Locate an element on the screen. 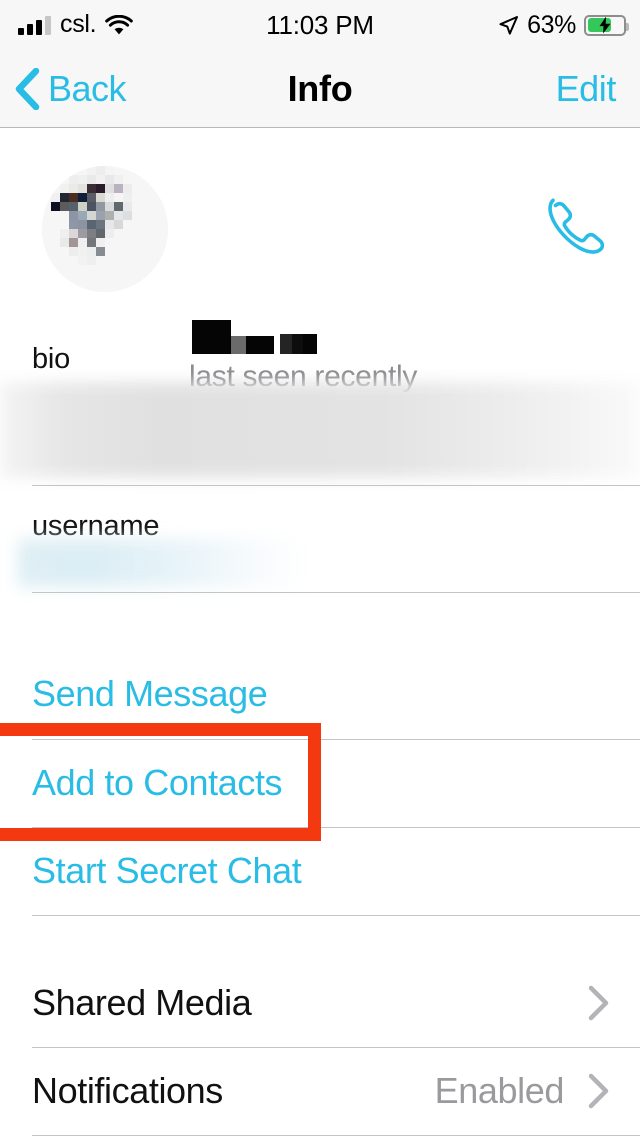 This screenshot has height=1136, width=640. clock-label: 11:03 PM is located at coordinates (320, 24).